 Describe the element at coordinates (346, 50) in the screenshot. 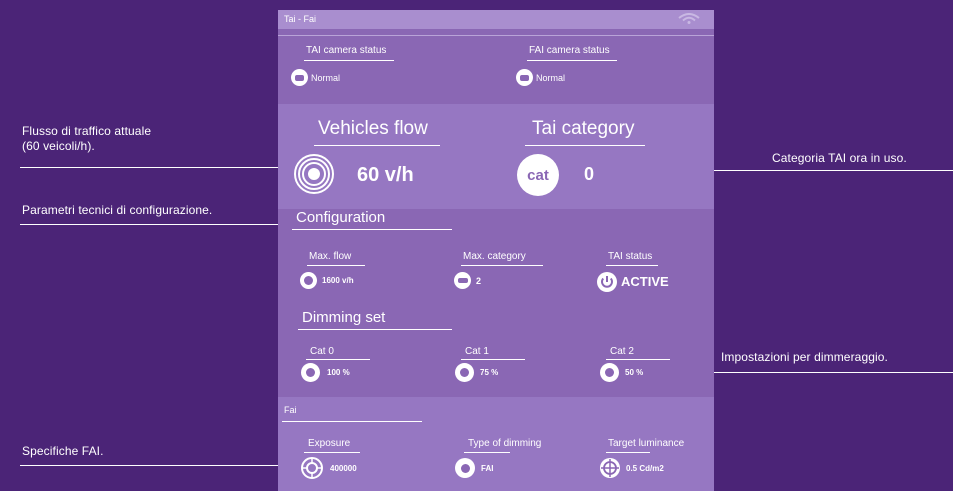

I see `tai-camera-label: TAI camera status` at that location.